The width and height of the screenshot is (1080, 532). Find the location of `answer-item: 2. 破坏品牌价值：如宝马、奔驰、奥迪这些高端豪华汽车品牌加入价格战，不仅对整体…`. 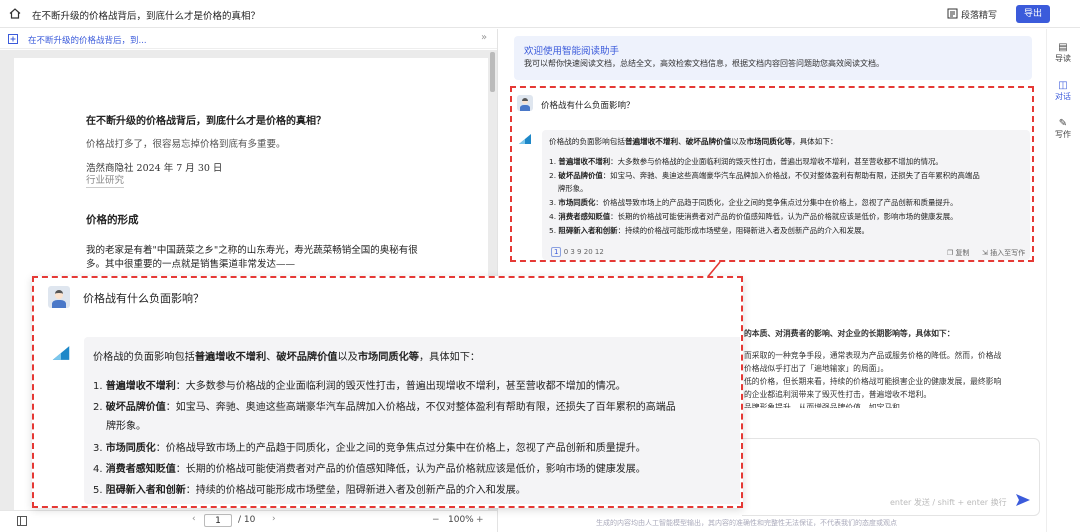

answer-item: 2. 破坏品牌价值：如宝马、奔驰、奥迪这些高端豪华汽车品牌加入价格战，不仅对整体… is located at coordinates (764, 175).